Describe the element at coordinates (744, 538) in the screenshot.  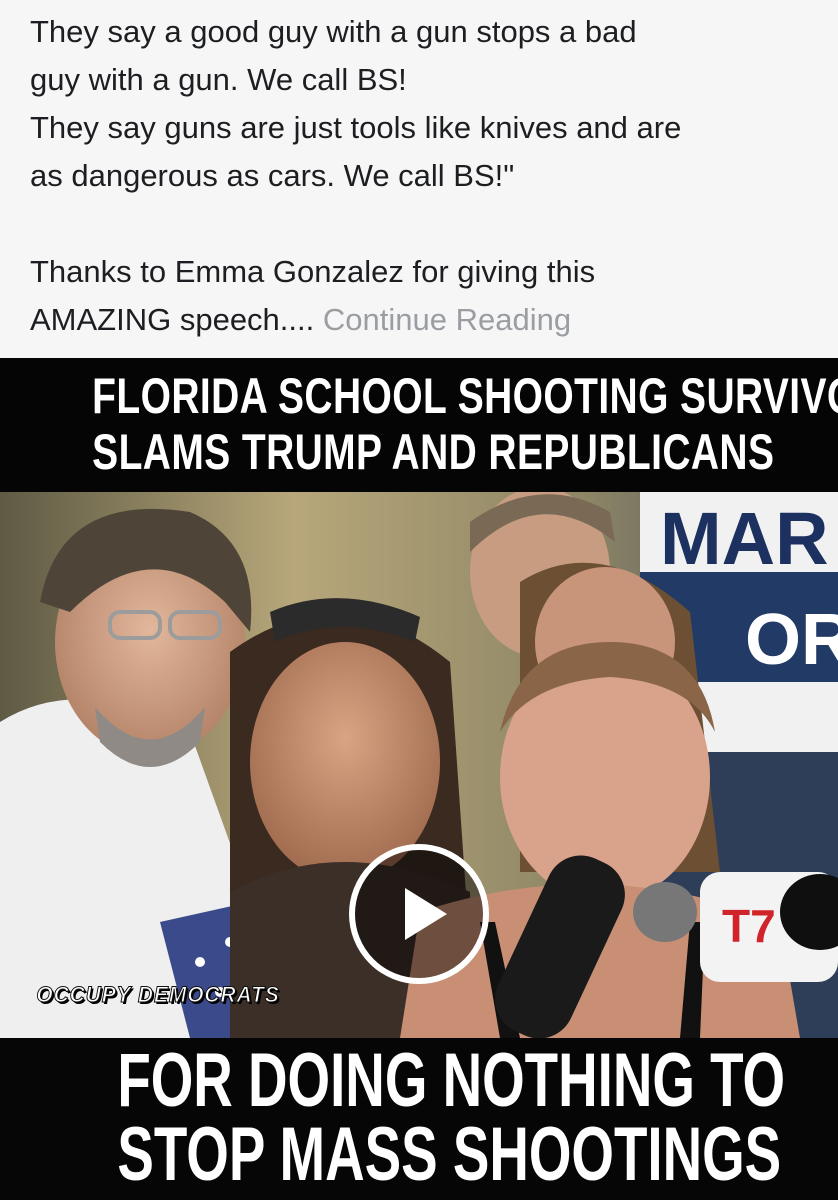
I see `sign-text: MAR` at that location.